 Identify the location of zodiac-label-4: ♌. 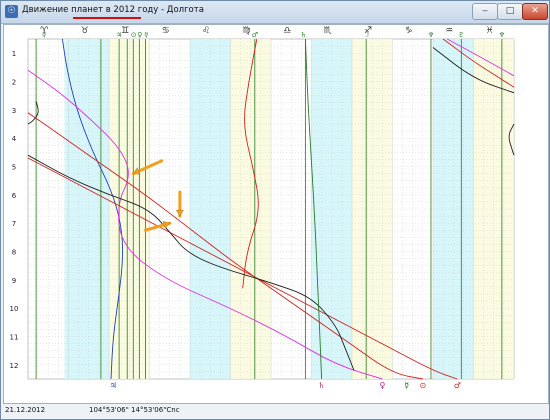
(206, 31).